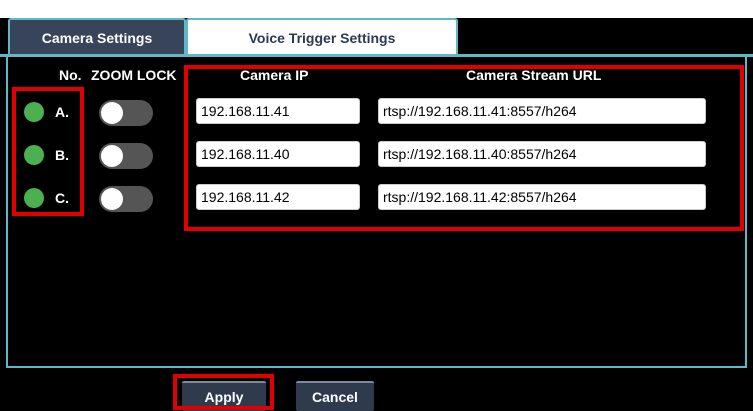 This screenshot has height=411, width=753. What do you see at coordinates (62, 112) in the screenshot?
I see `camera-letter: A.` at bounding box center [62, 112].